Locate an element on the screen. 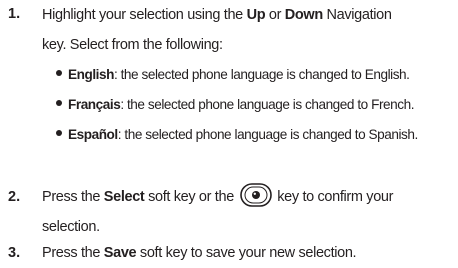  step-number: 3. is located at coordinates (14, 253).